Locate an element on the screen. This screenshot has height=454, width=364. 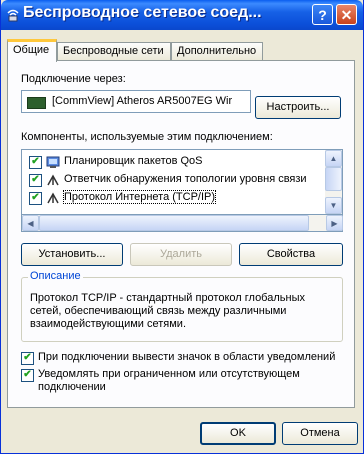
properties-button: Свойства is located at coordinates (291, 254).